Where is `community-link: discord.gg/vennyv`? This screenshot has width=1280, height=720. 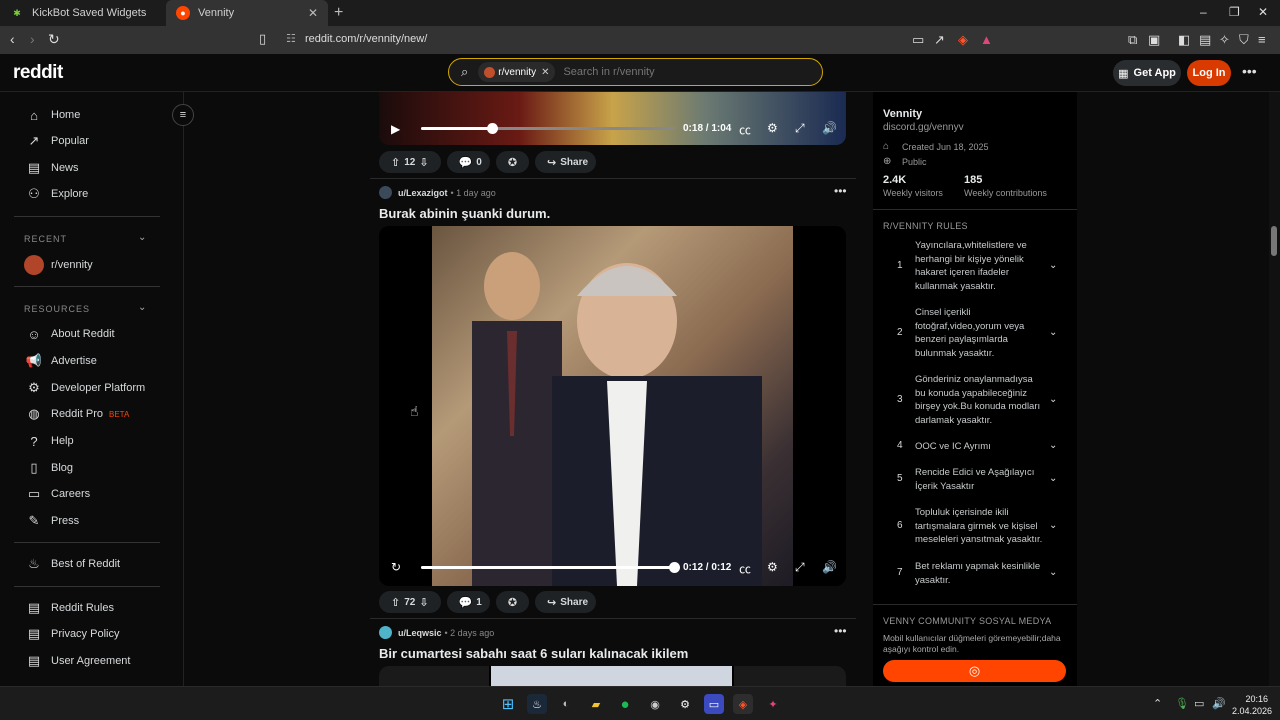 community-link: discord.gg/vennyv is located at coordinates (923, 127).